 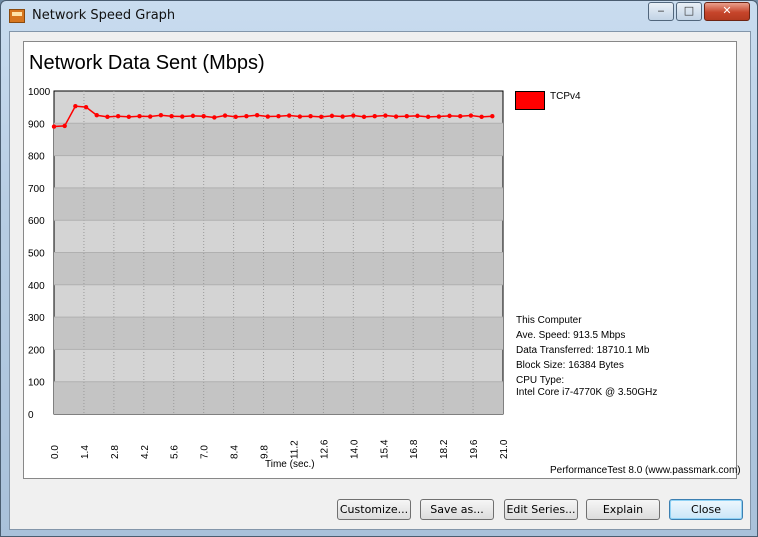 I want to click on x-tick-label: 15.4, so click(x=384, y=449).